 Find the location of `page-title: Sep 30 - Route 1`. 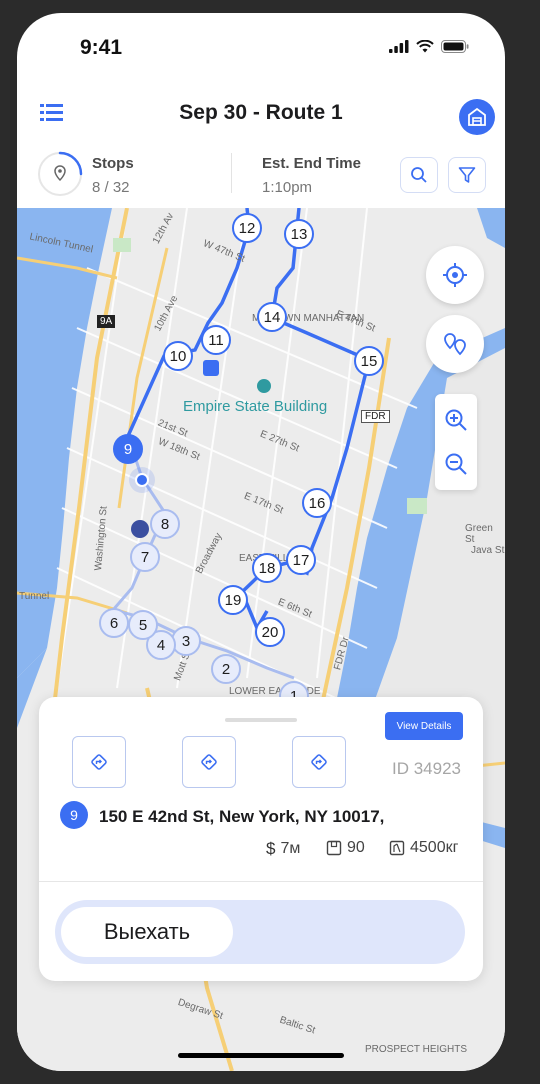

page-title: Sep 30 - Route 1 is located at coordinates (261, 112).